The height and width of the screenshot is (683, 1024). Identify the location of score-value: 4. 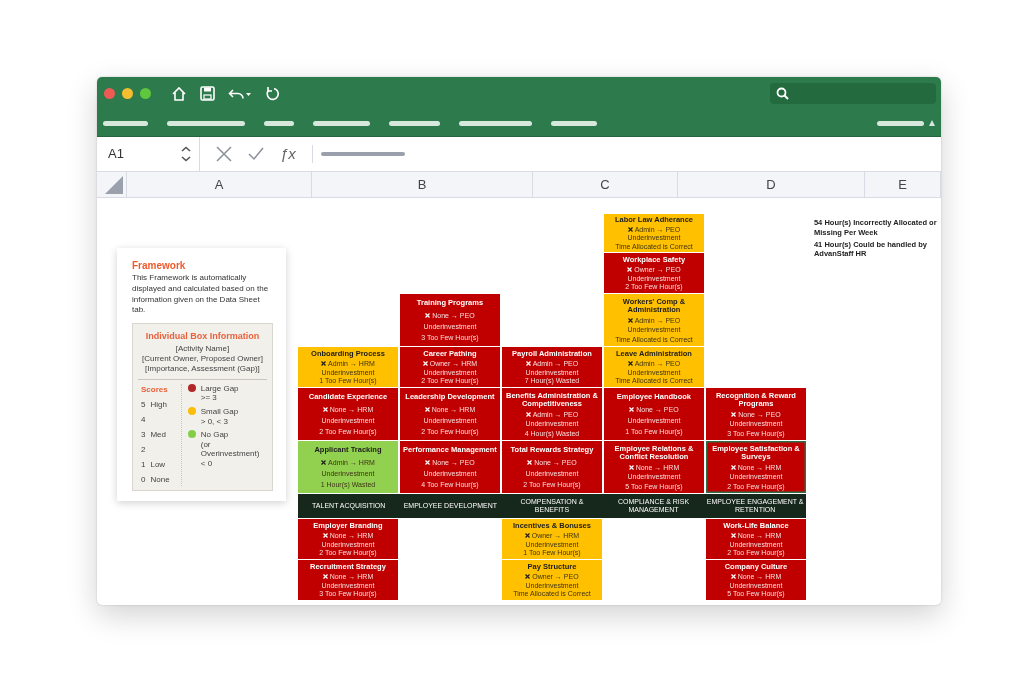
(143, 419).